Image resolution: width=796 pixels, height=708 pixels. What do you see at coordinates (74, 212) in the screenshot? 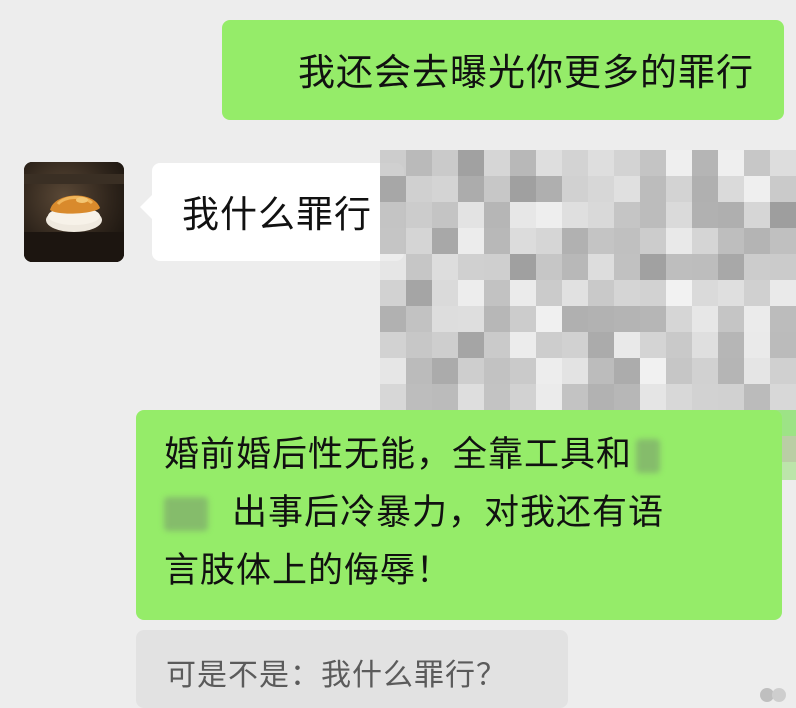
I see `contact-avatar` at bounding box center [74, 212].